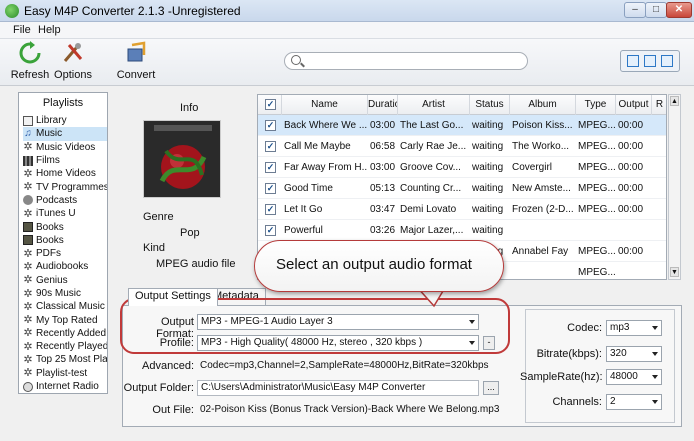 The width and height of the screenshot is (694, 441). I want to click on maximize-button: □, so click(656, 10).